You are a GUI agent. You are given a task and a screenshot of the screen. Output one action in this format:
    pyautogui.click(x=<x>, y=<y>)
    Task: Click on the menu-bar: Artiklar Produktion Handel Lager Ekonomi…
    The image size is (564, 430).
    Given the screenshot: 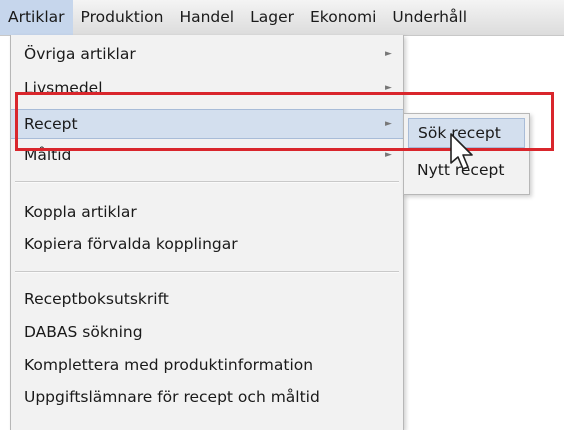 What is the action you would take?
    pyautogui.click(x=282, y=18)
    